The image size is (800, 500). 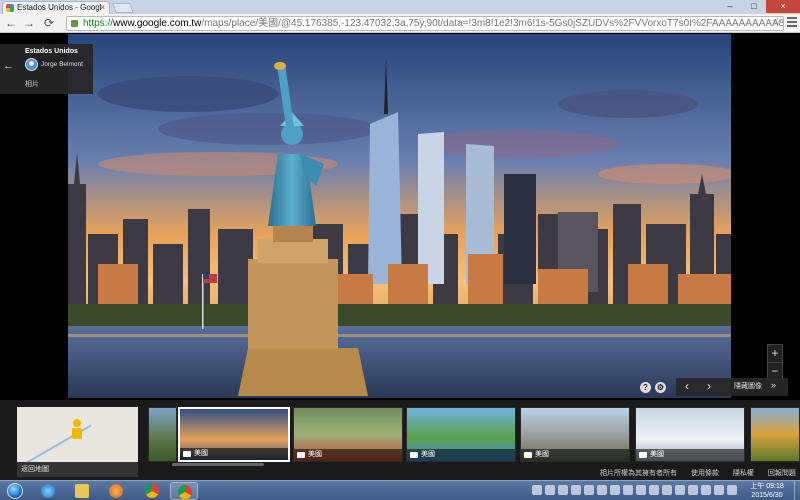 I want to click on system-tray, so click(x=636, y=490).